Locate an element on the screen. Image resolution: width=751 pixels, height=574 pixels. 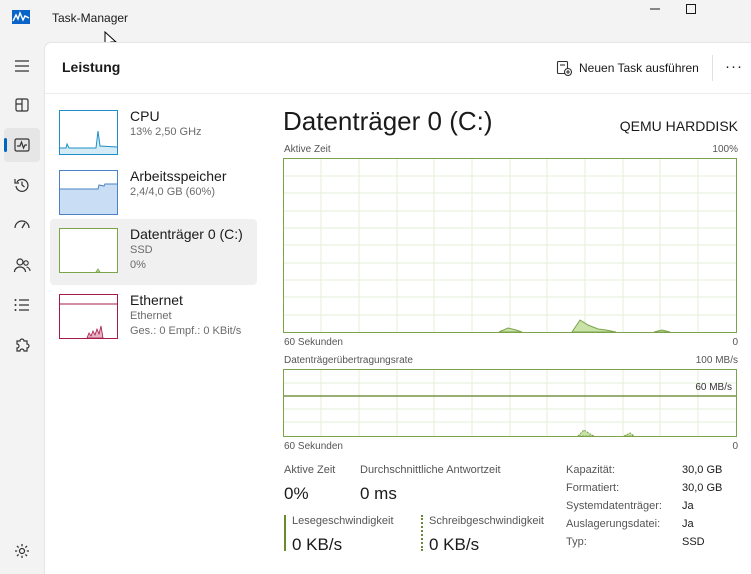
property-value: SSD is located at coordinates (693, 542).